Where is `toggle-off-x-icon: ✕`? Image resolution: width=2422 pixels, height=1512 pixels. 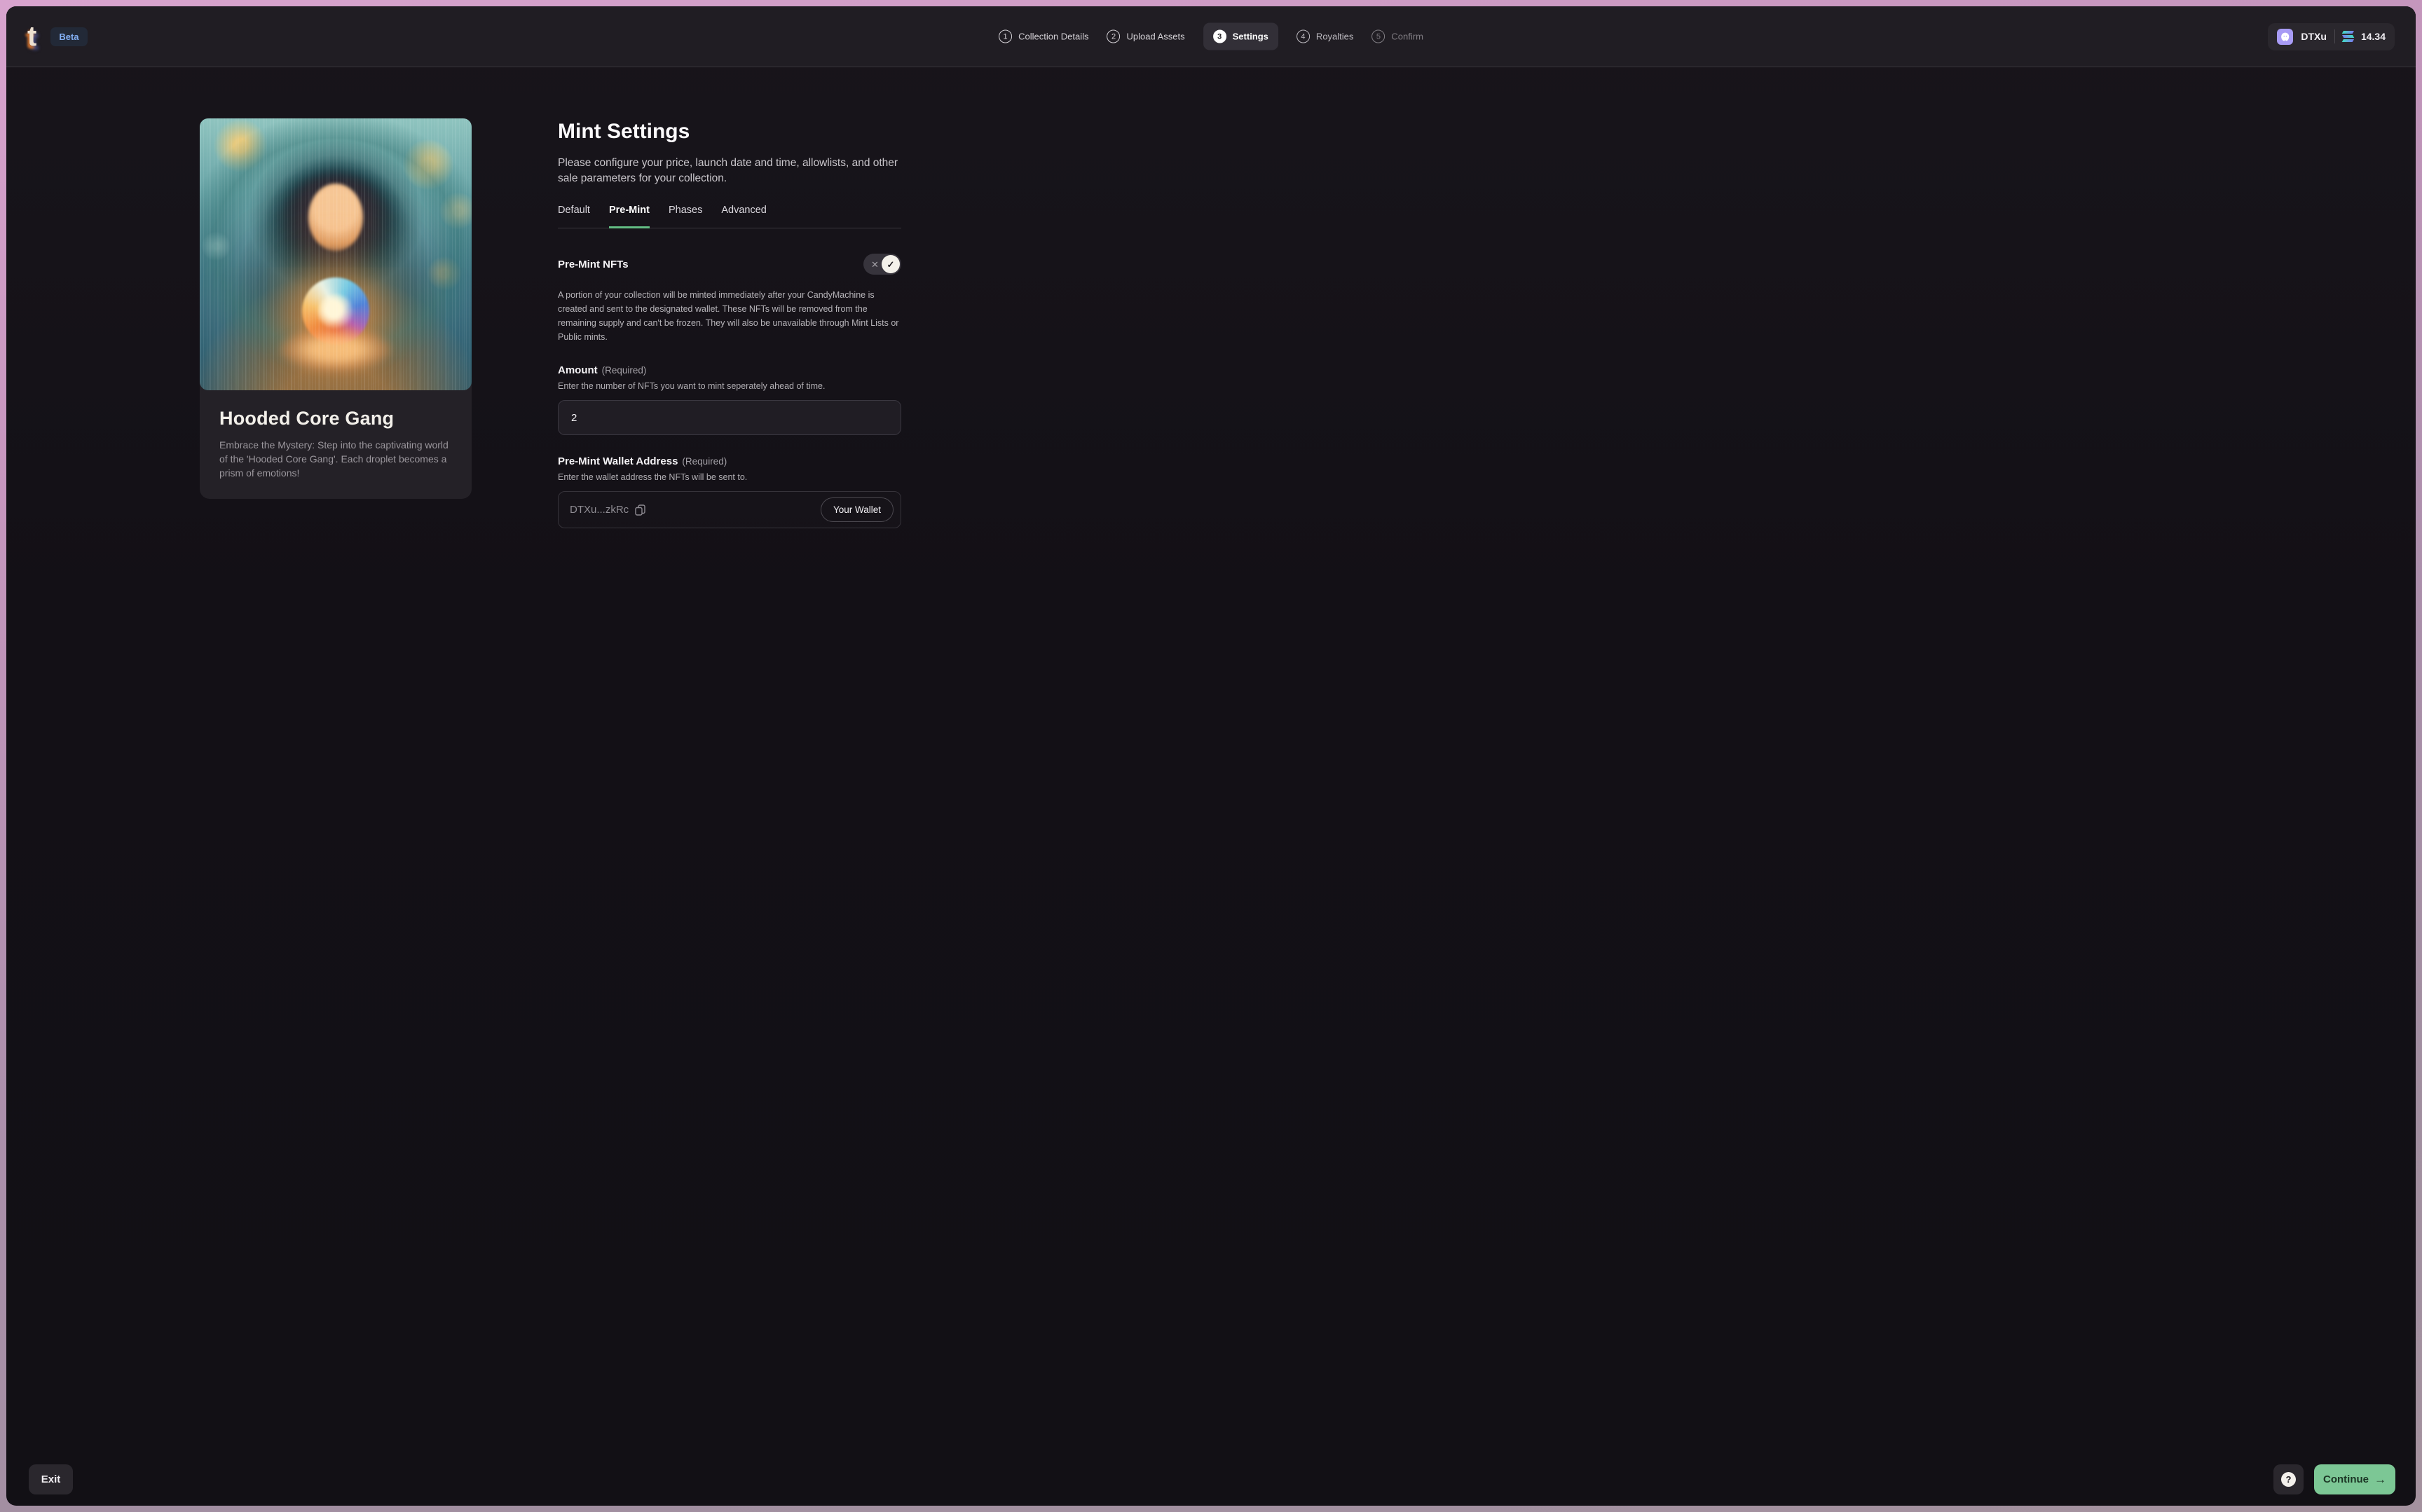 toggle-off-x-icon: ✕ is located at coordinates (875, 264).